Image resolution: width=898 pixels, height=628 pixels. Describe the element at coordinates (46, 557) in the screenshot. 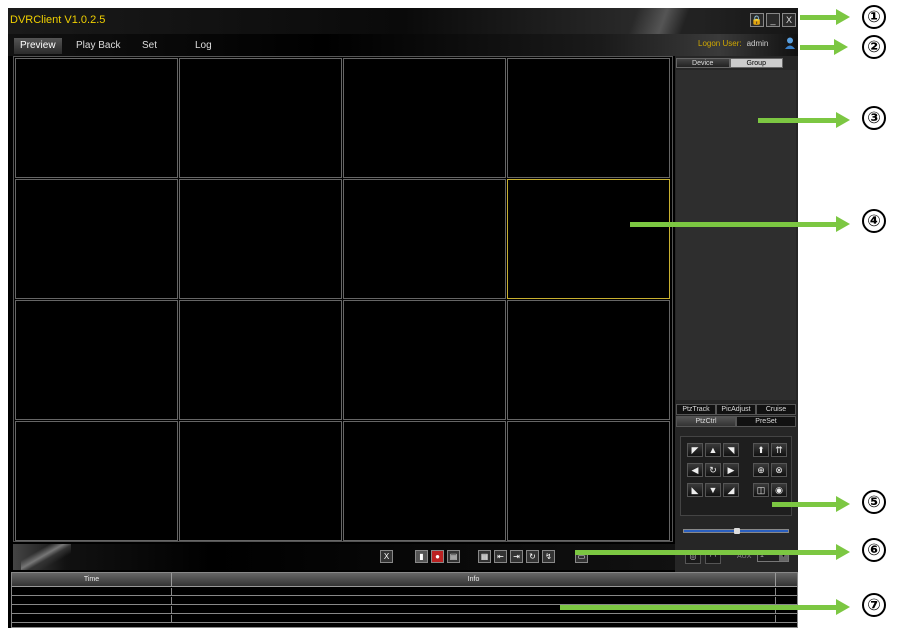

I see `toolbar-swoosh-decoration` at that location.